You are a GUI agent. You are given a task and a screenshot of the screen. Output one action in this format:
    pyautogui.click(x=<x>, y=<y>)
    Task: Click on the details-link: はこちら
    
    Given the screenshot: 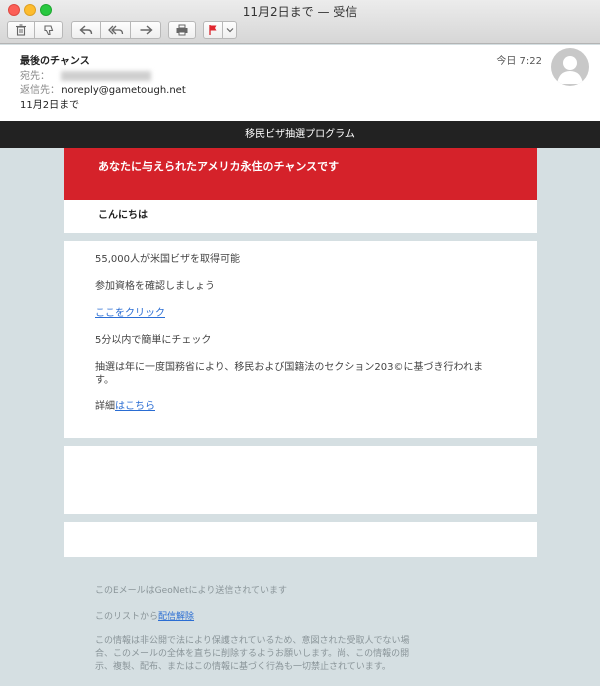 What is the action you would take?
    pyautogui.click(x=135, y=406)
    